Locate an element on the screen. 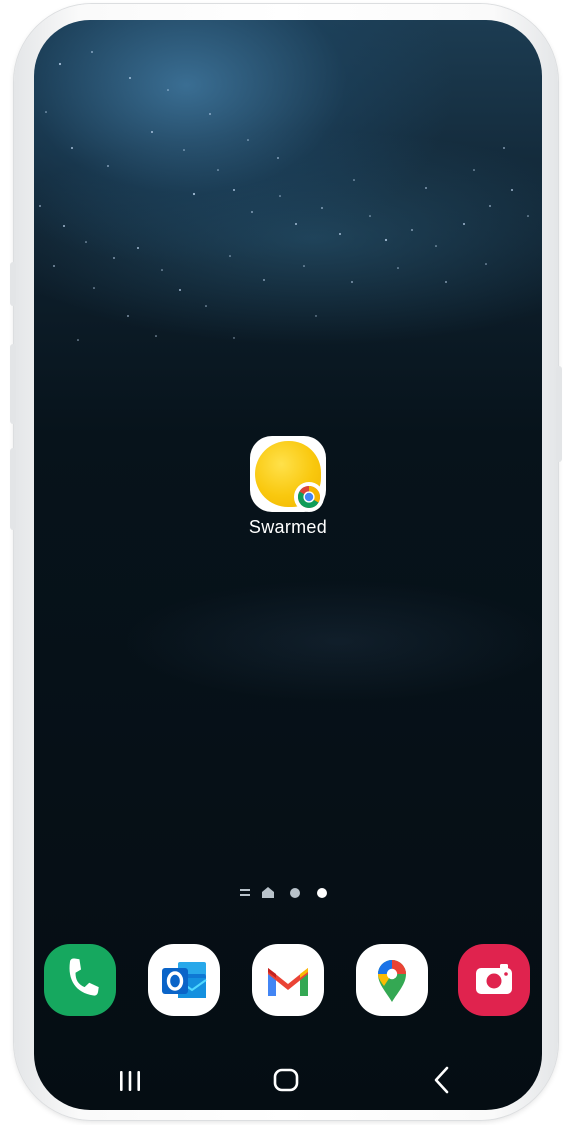 The image size is (564, 1125). camera-icon is located at coordinates (494, 979).